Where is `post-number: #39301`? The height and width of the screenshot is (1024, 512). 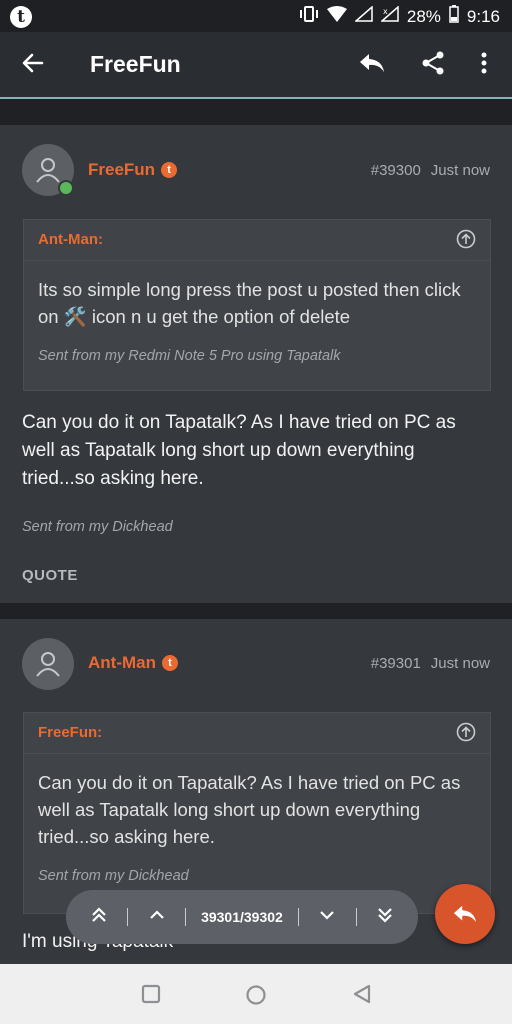 post-number: #39301 is located at coordinates (395, 663).